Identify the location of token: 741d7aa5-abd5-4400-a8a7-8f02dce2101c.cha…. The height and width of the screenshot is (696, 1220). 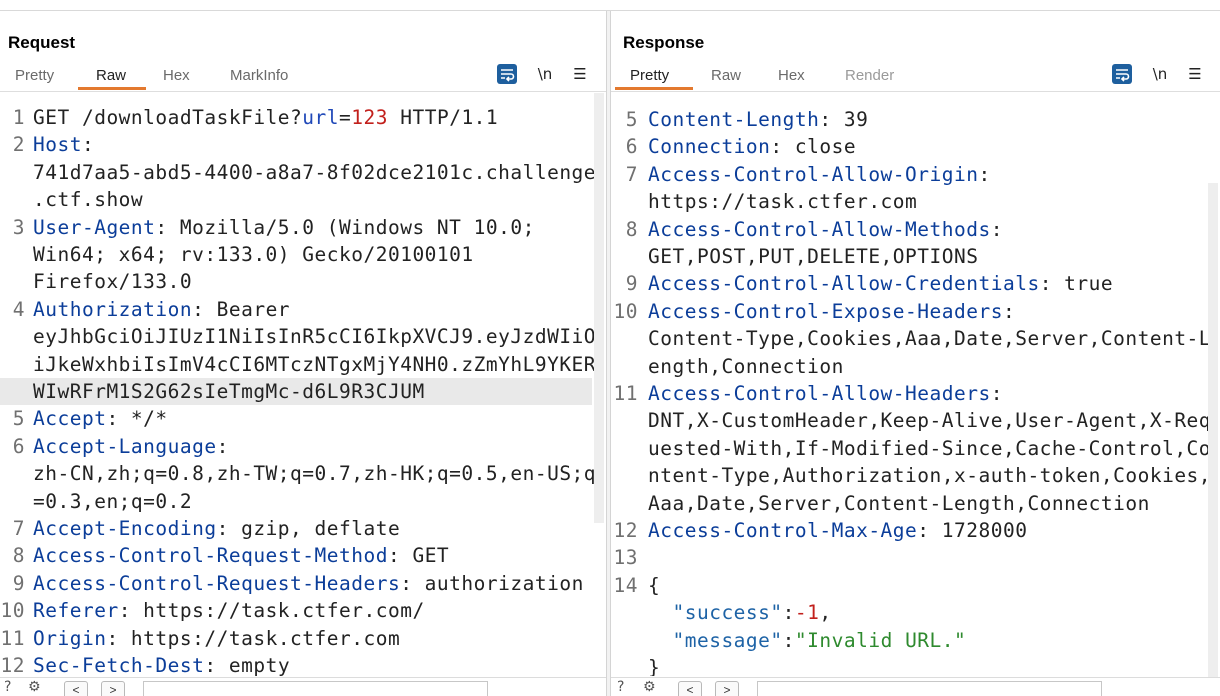
(315, 172).